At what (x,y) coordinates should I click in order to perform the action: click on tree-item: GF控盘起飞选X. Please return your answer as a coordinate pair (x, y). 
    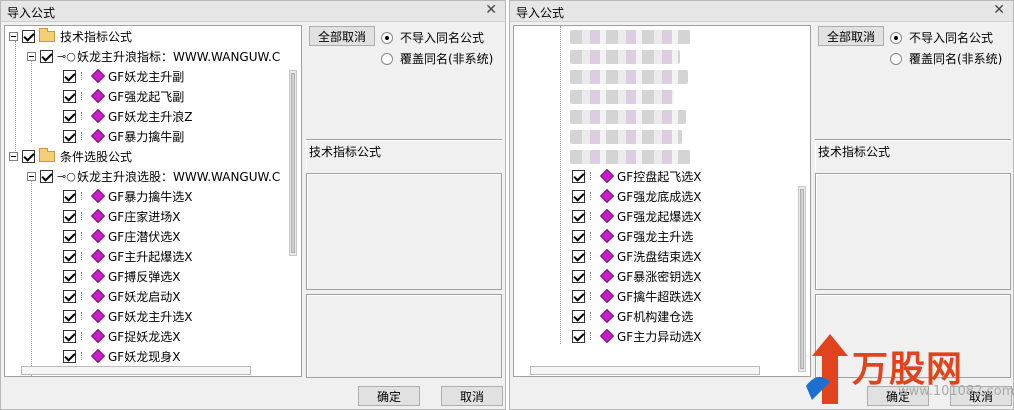
    Looking at the image, I should click on (636, 176).